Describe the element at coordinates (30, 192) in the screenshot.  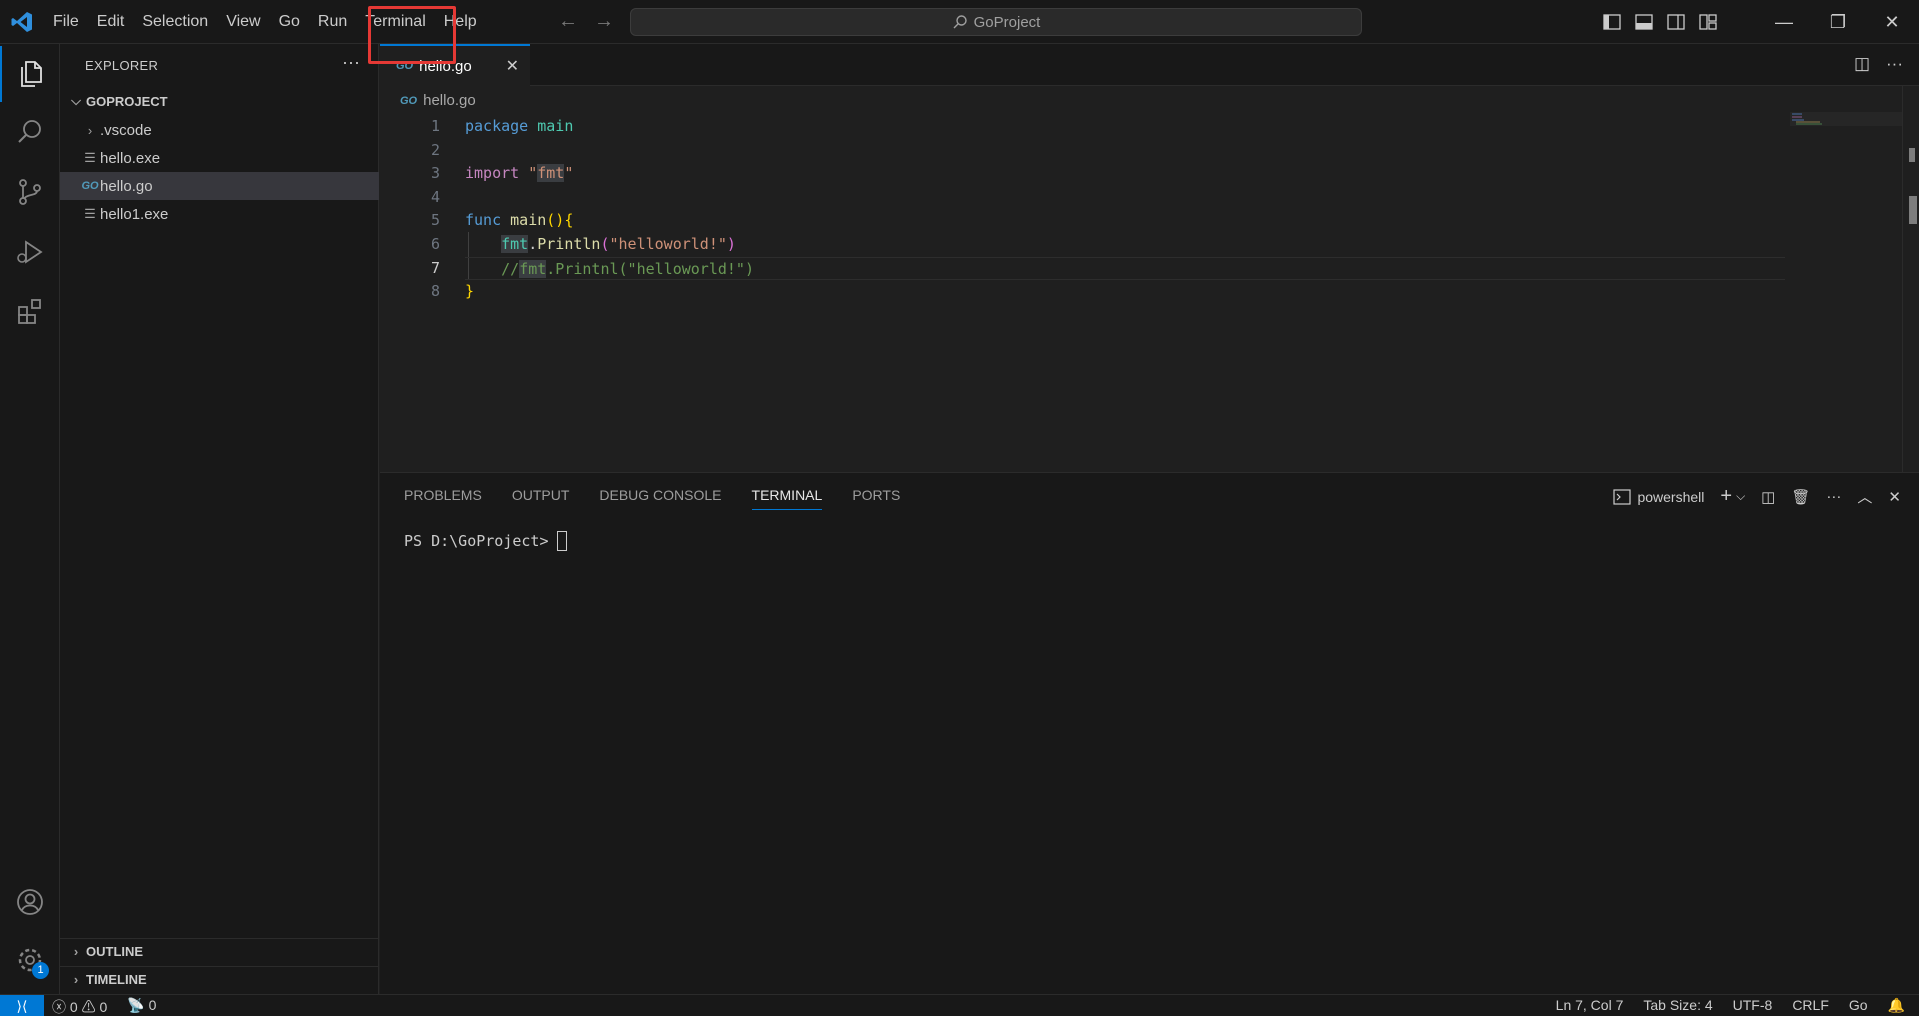
I see `source-control-icon` at that location.